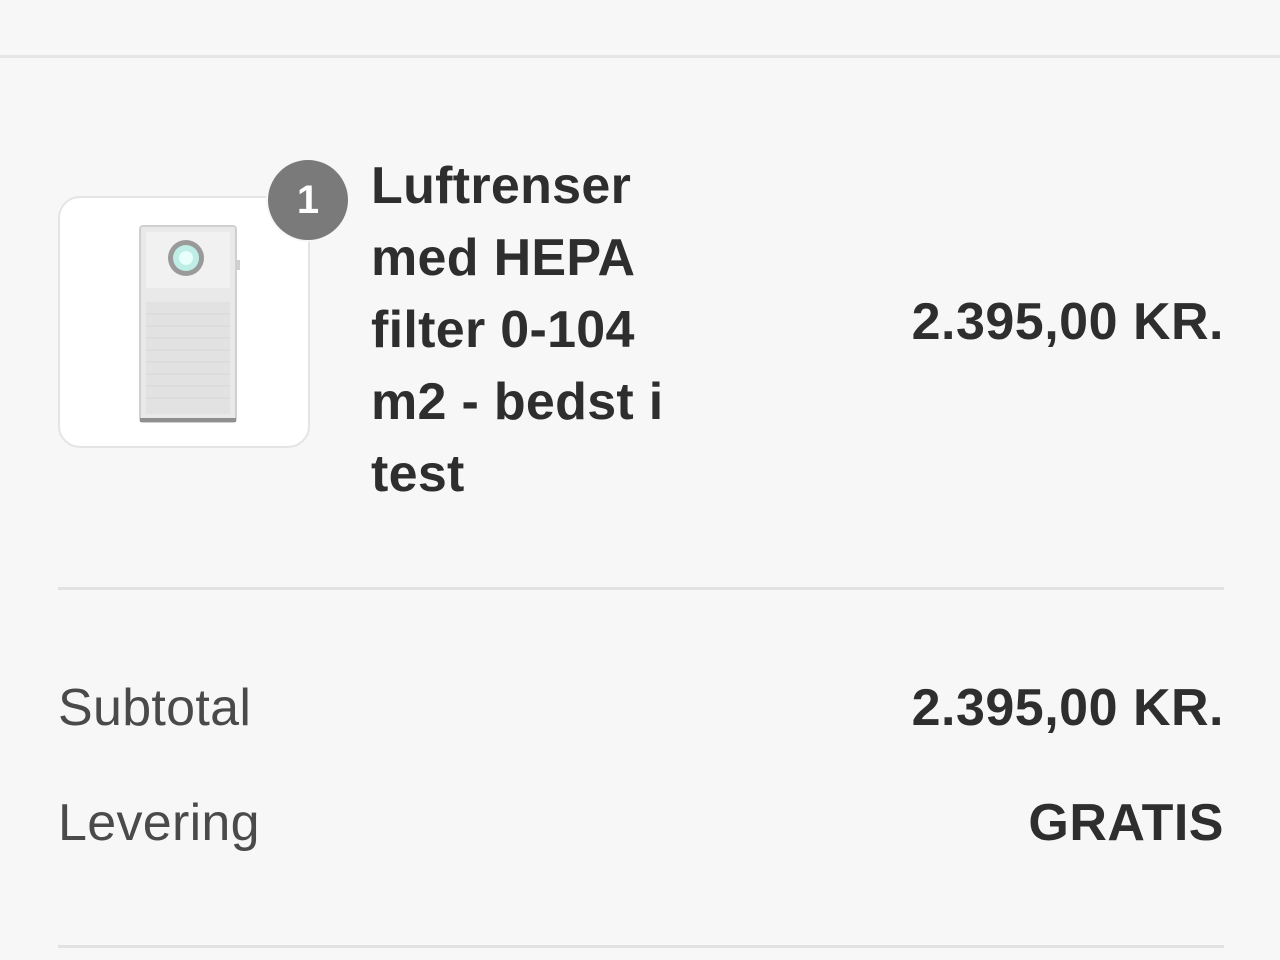 The image size is (1280, 960). I want to click on bottom-divider, so click(641, 946).